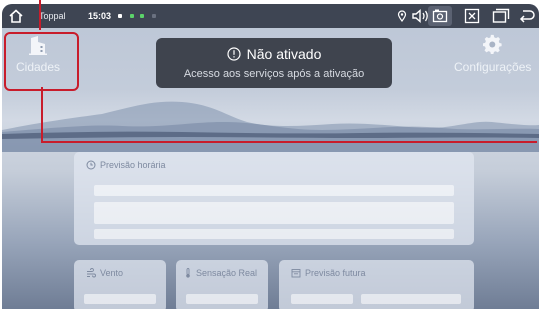 This screenshot has height=309, width=541. I want to click on alert-circle-icon, so click(234, 54).